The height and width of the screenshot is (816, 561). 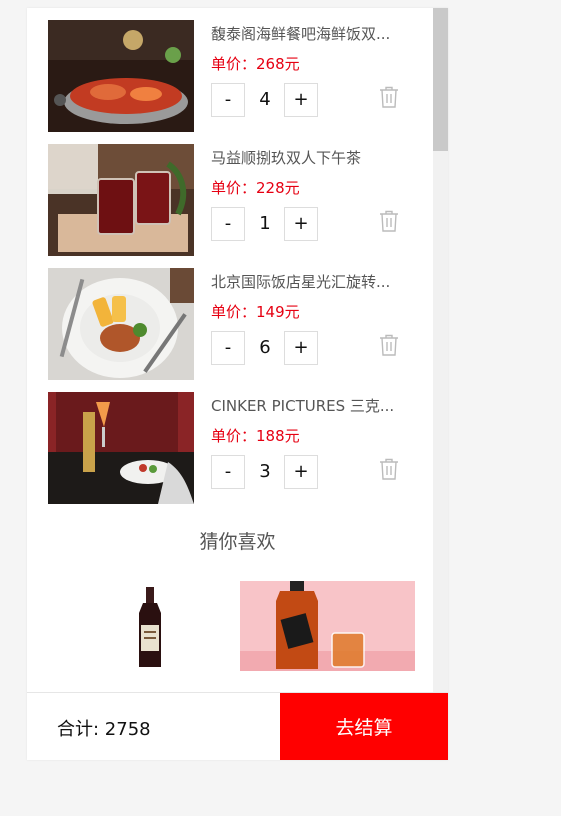 What do you see at coordinates (237, 726) in the screenshot?
I see `checkout-bar: 合计: 2758 去结算` at bounding box center [237, 726].